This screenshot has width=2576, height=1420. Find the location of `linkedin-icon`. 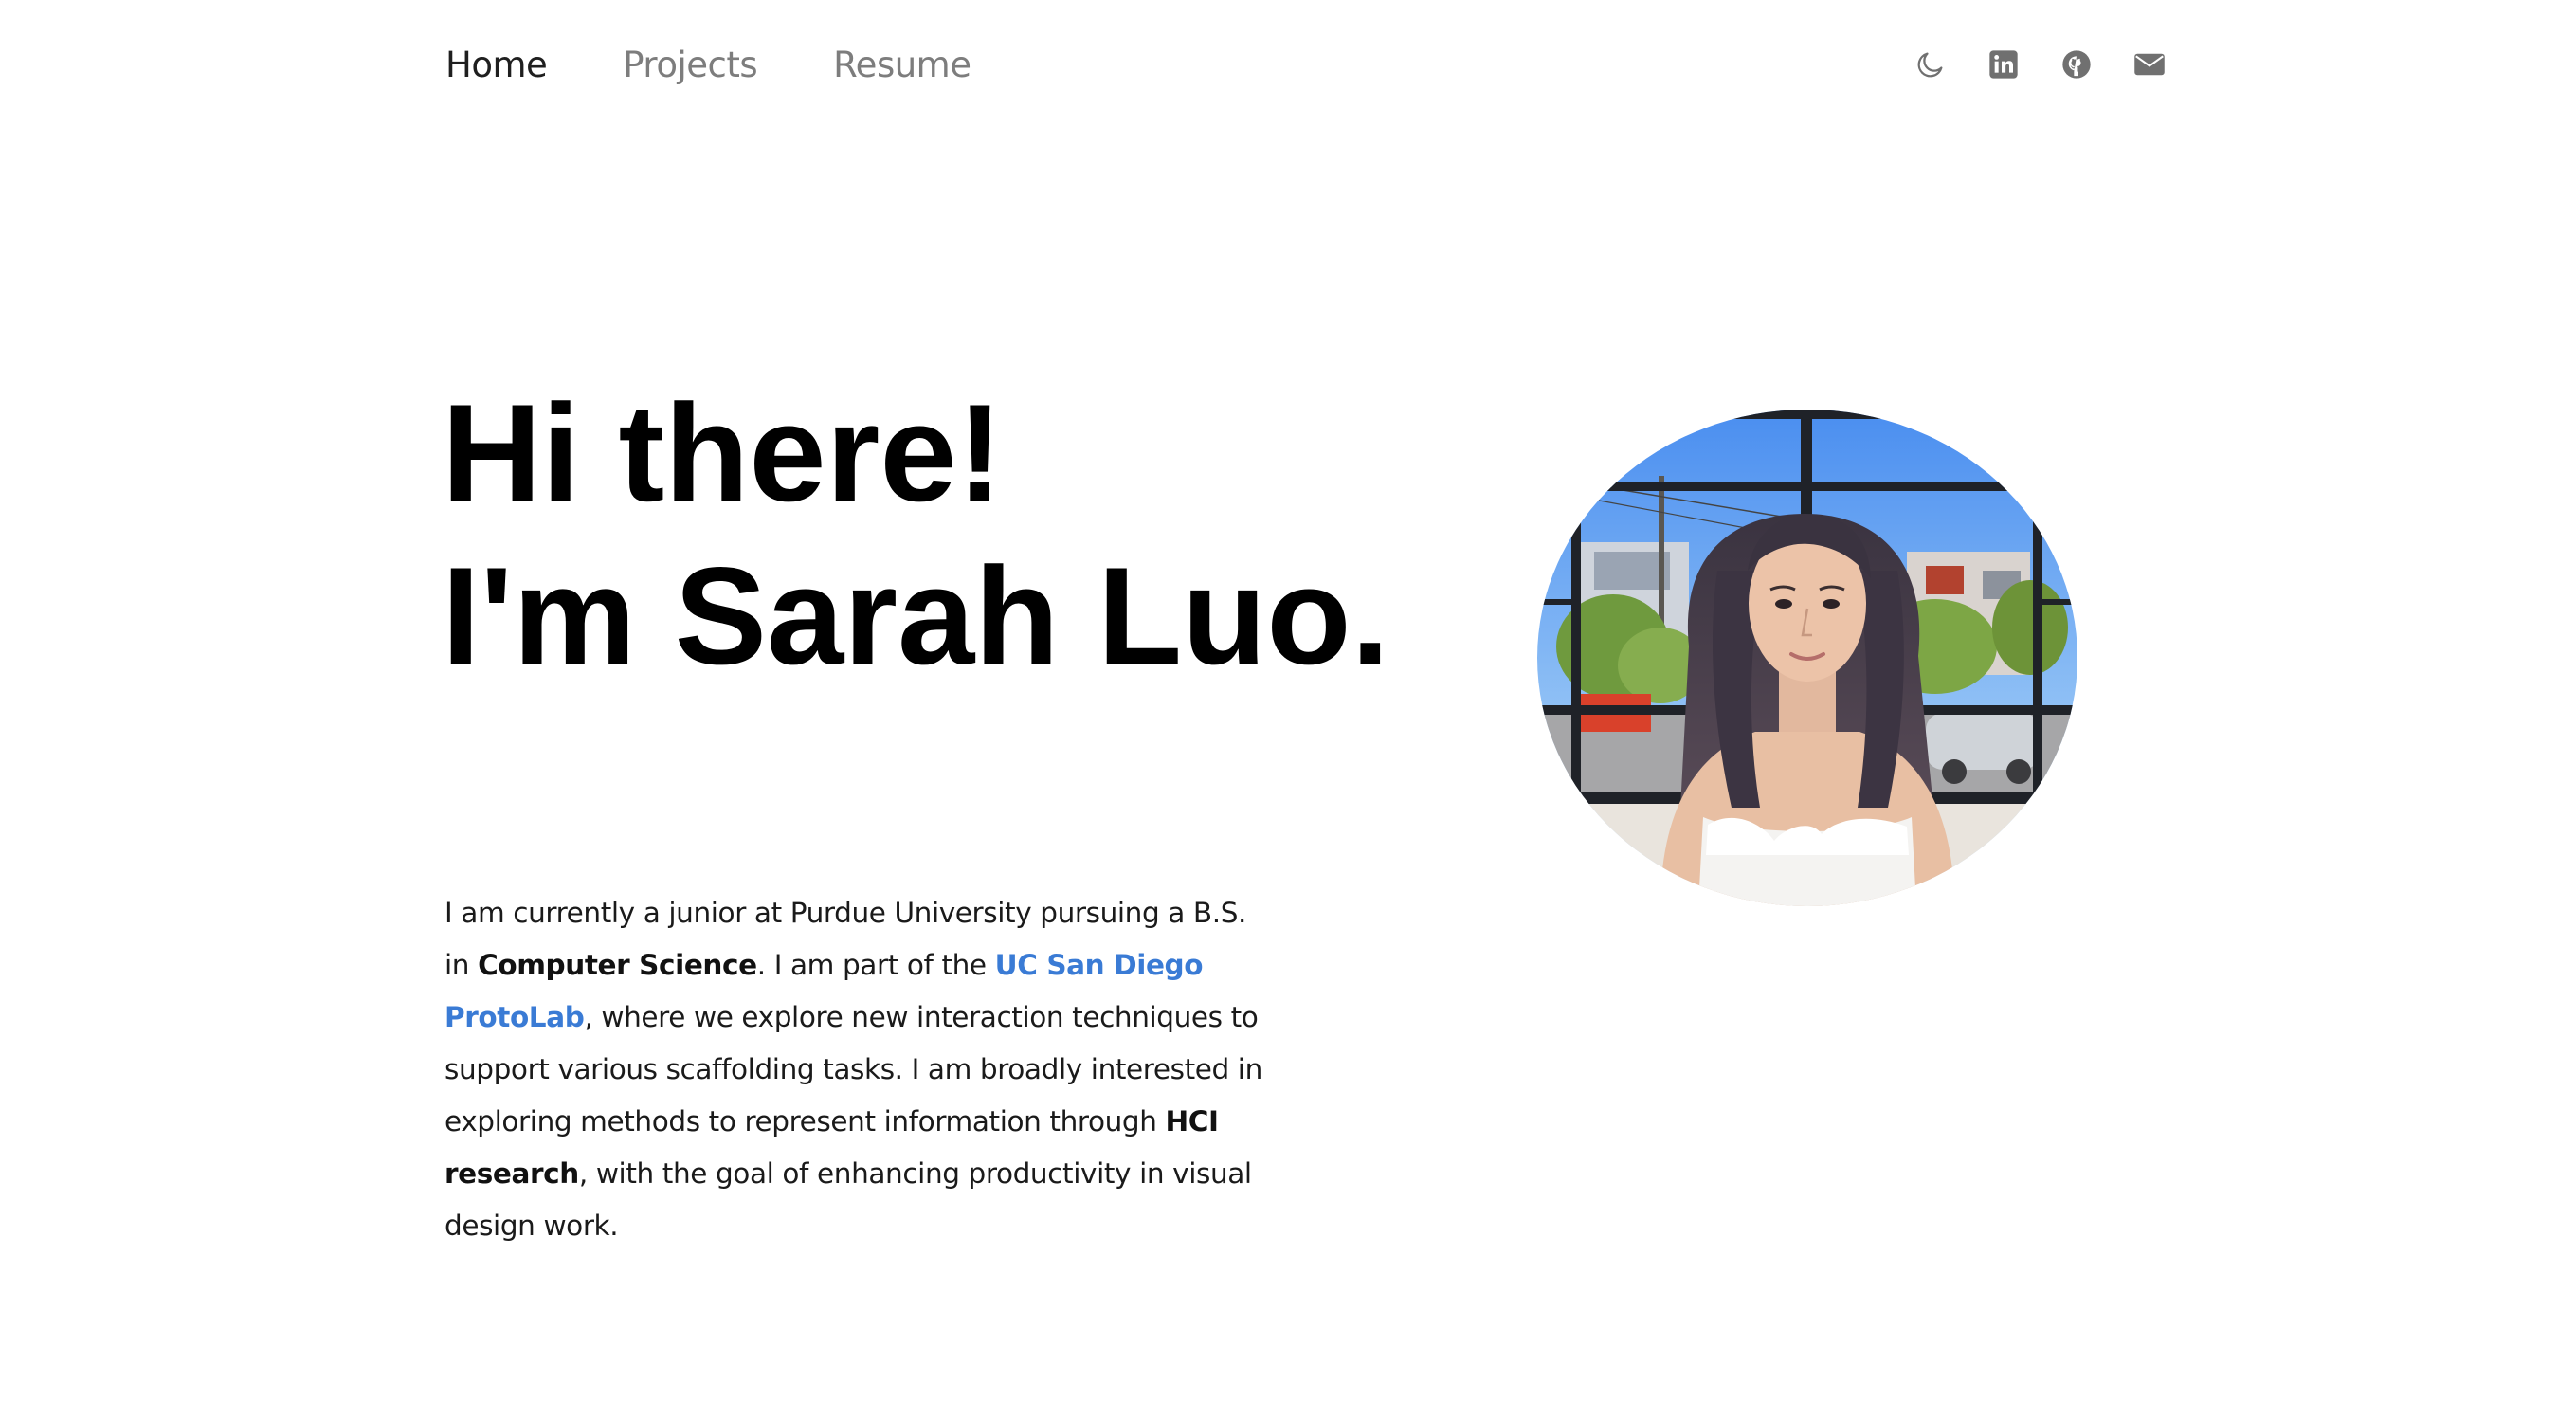

linkedin-icon is located at coordinates (2004, 64).